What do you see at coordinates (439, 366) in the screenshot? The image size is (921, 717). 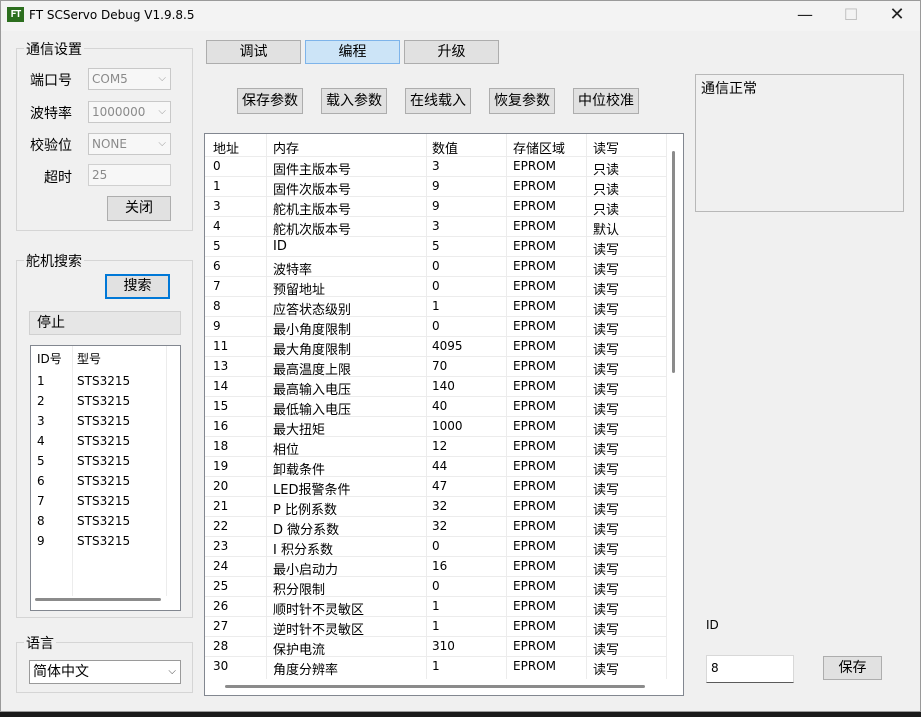 I see `row-value: 70` at bounding box center [439, 366].